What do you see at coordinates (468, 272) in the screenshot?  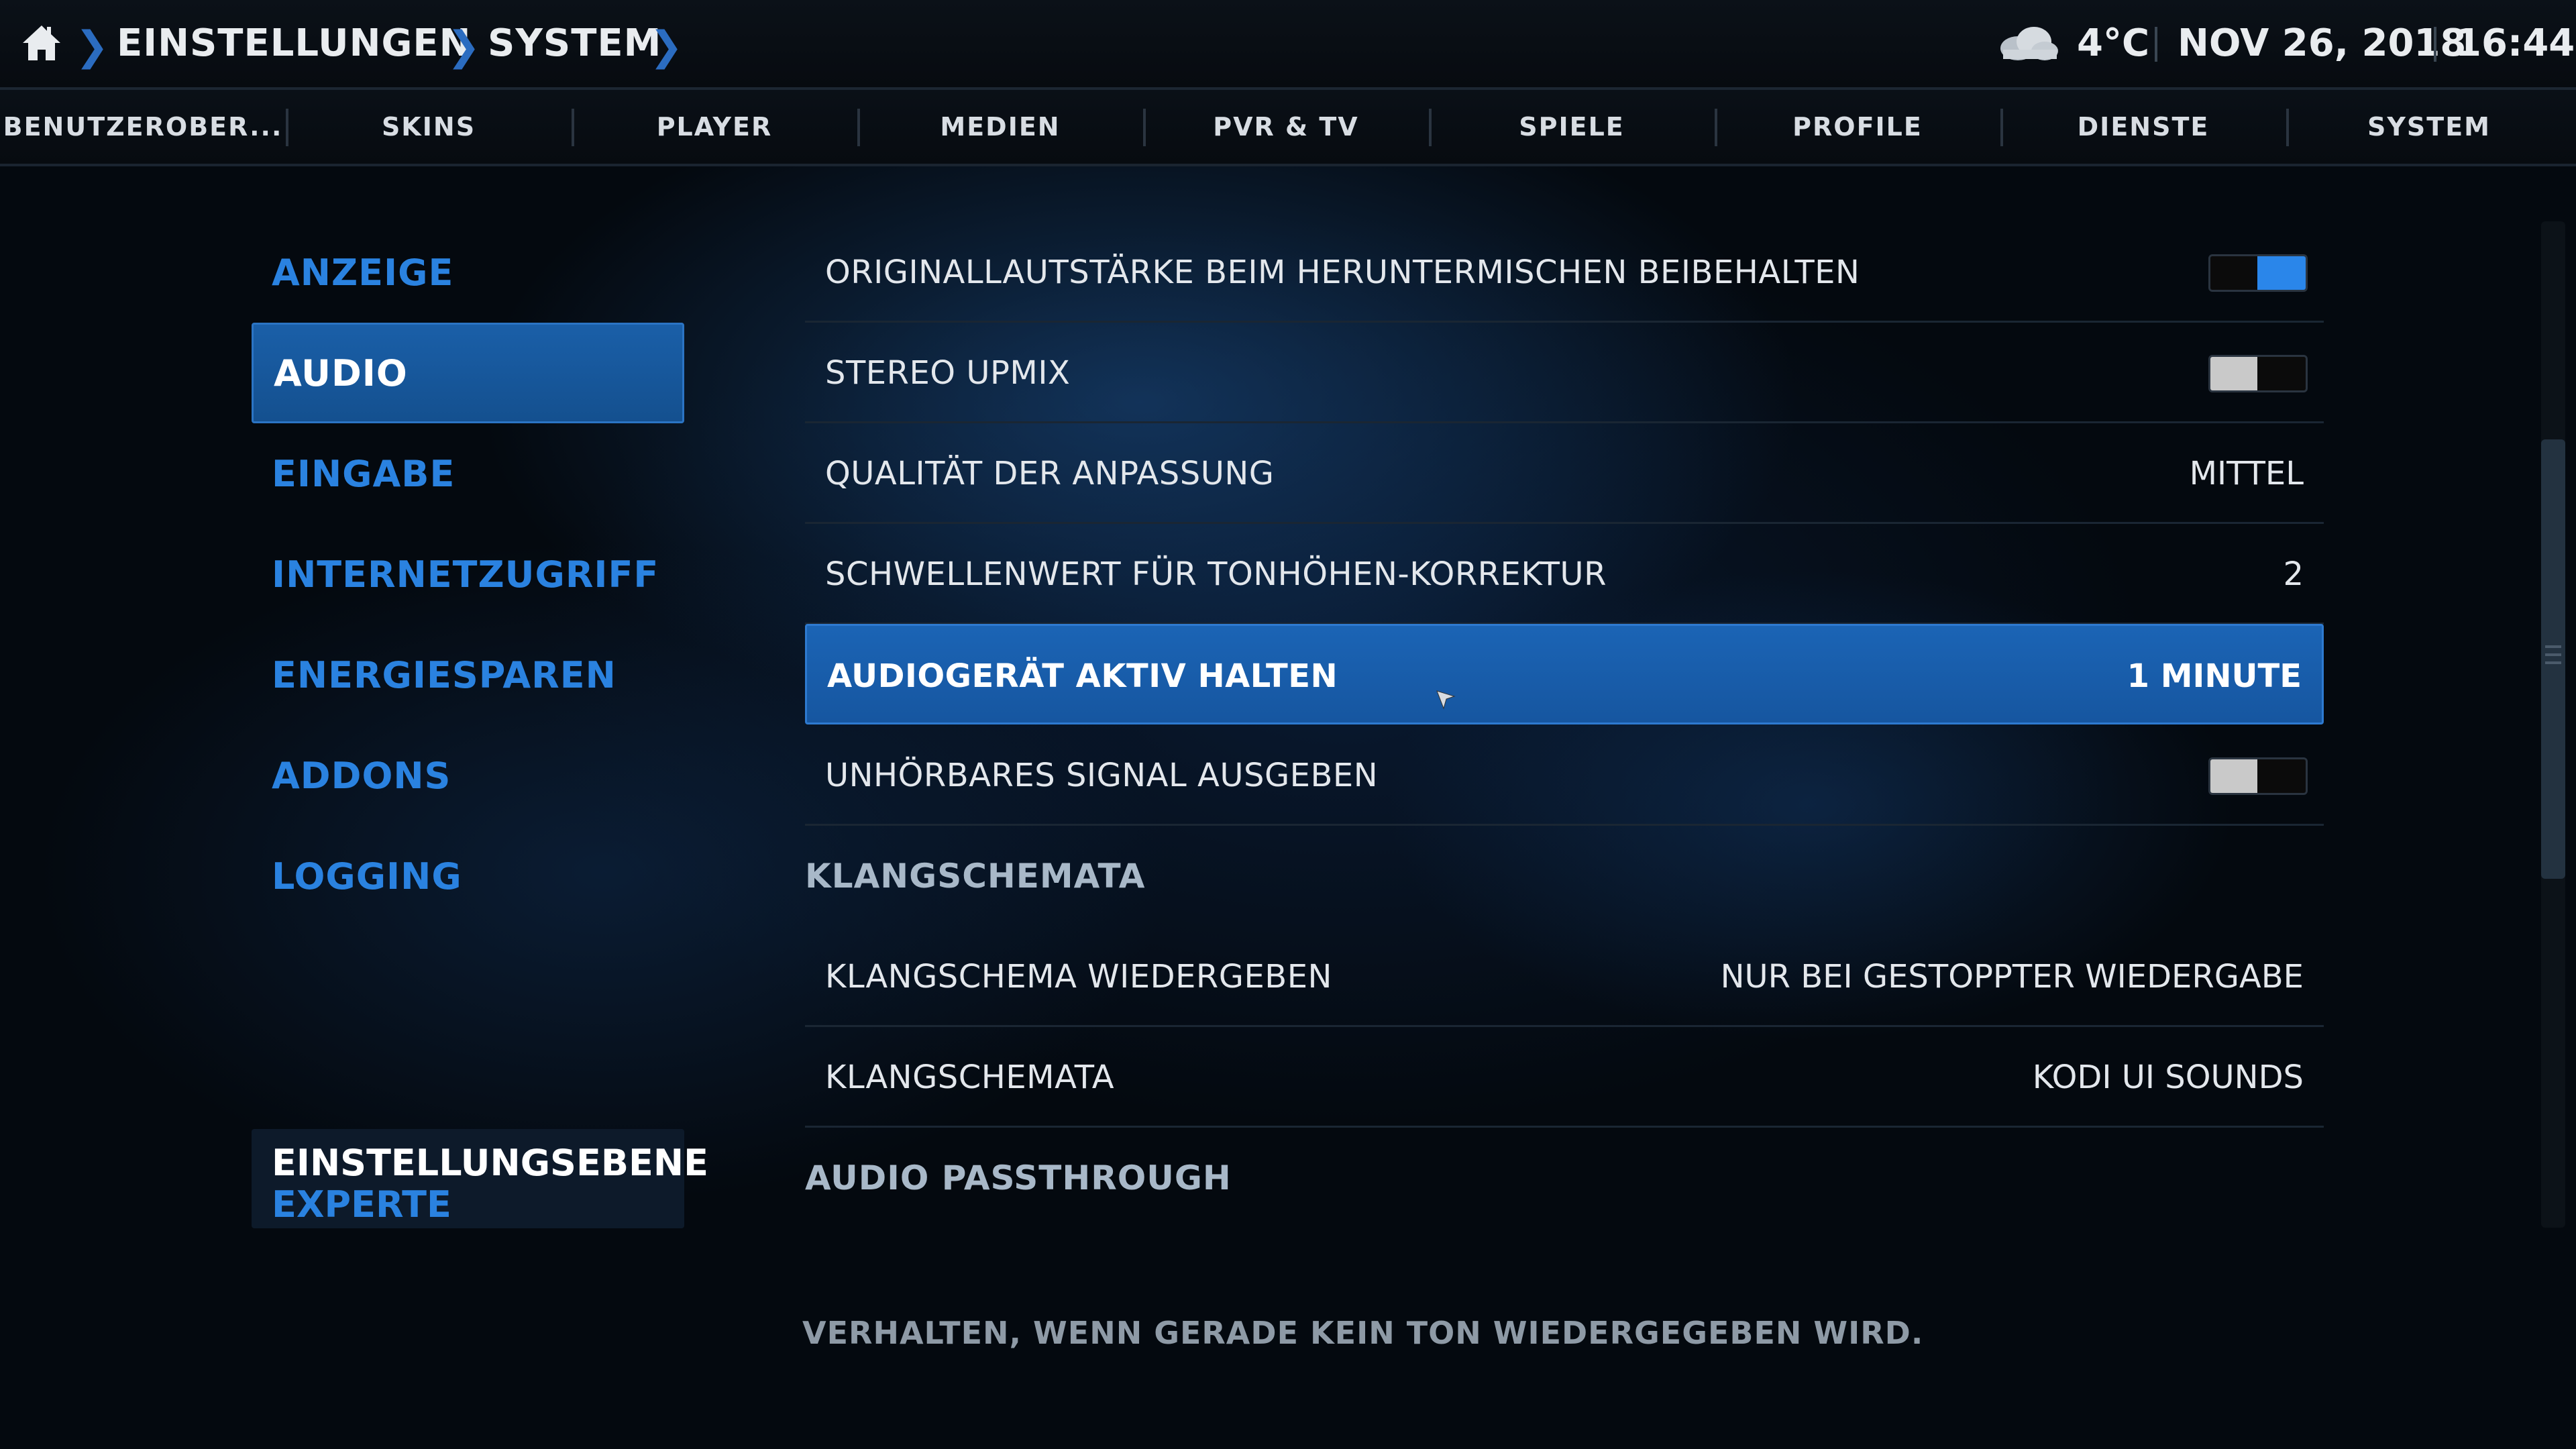 I see `menu-item-display: ANZEIGE` at bounding box center [468, 272].